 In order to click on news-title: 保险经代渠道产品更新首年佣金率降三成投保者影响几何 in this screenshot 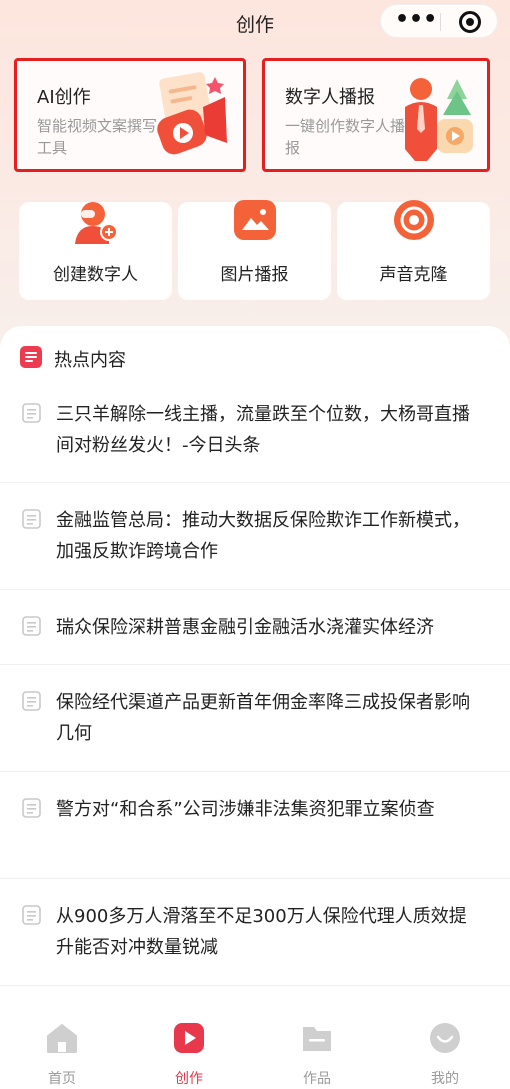, I will do `click(263, 718)`.